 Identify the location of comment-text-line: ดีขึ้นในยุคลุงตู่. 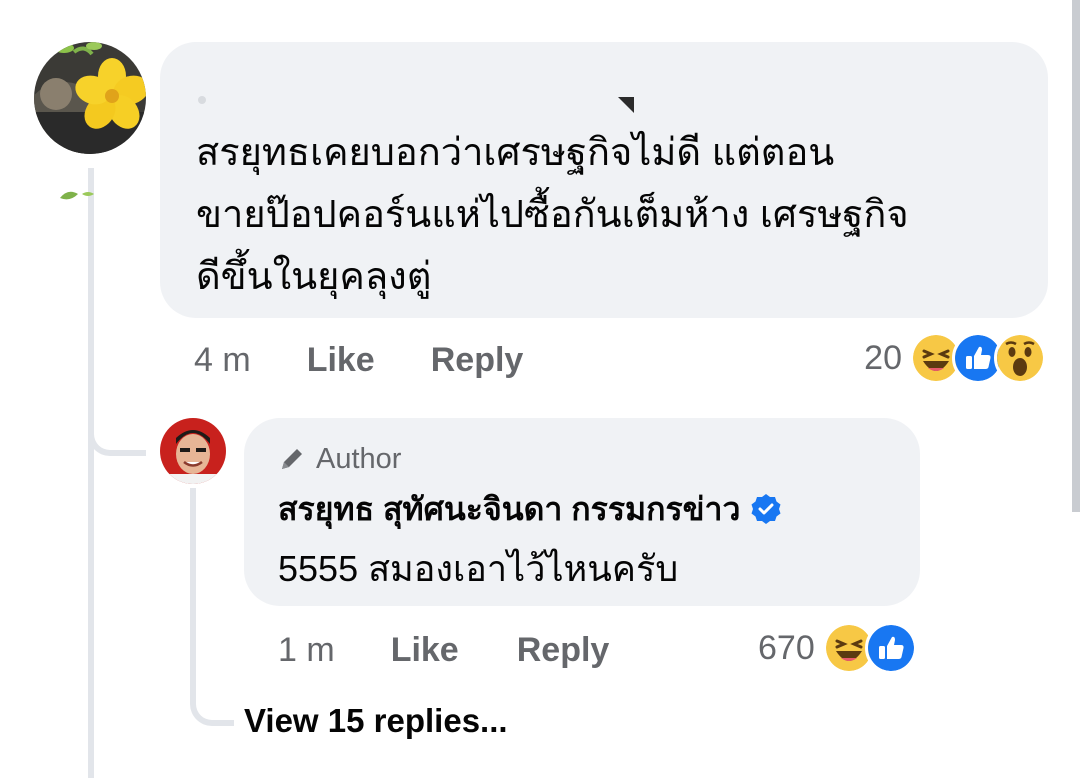
(314, 277).